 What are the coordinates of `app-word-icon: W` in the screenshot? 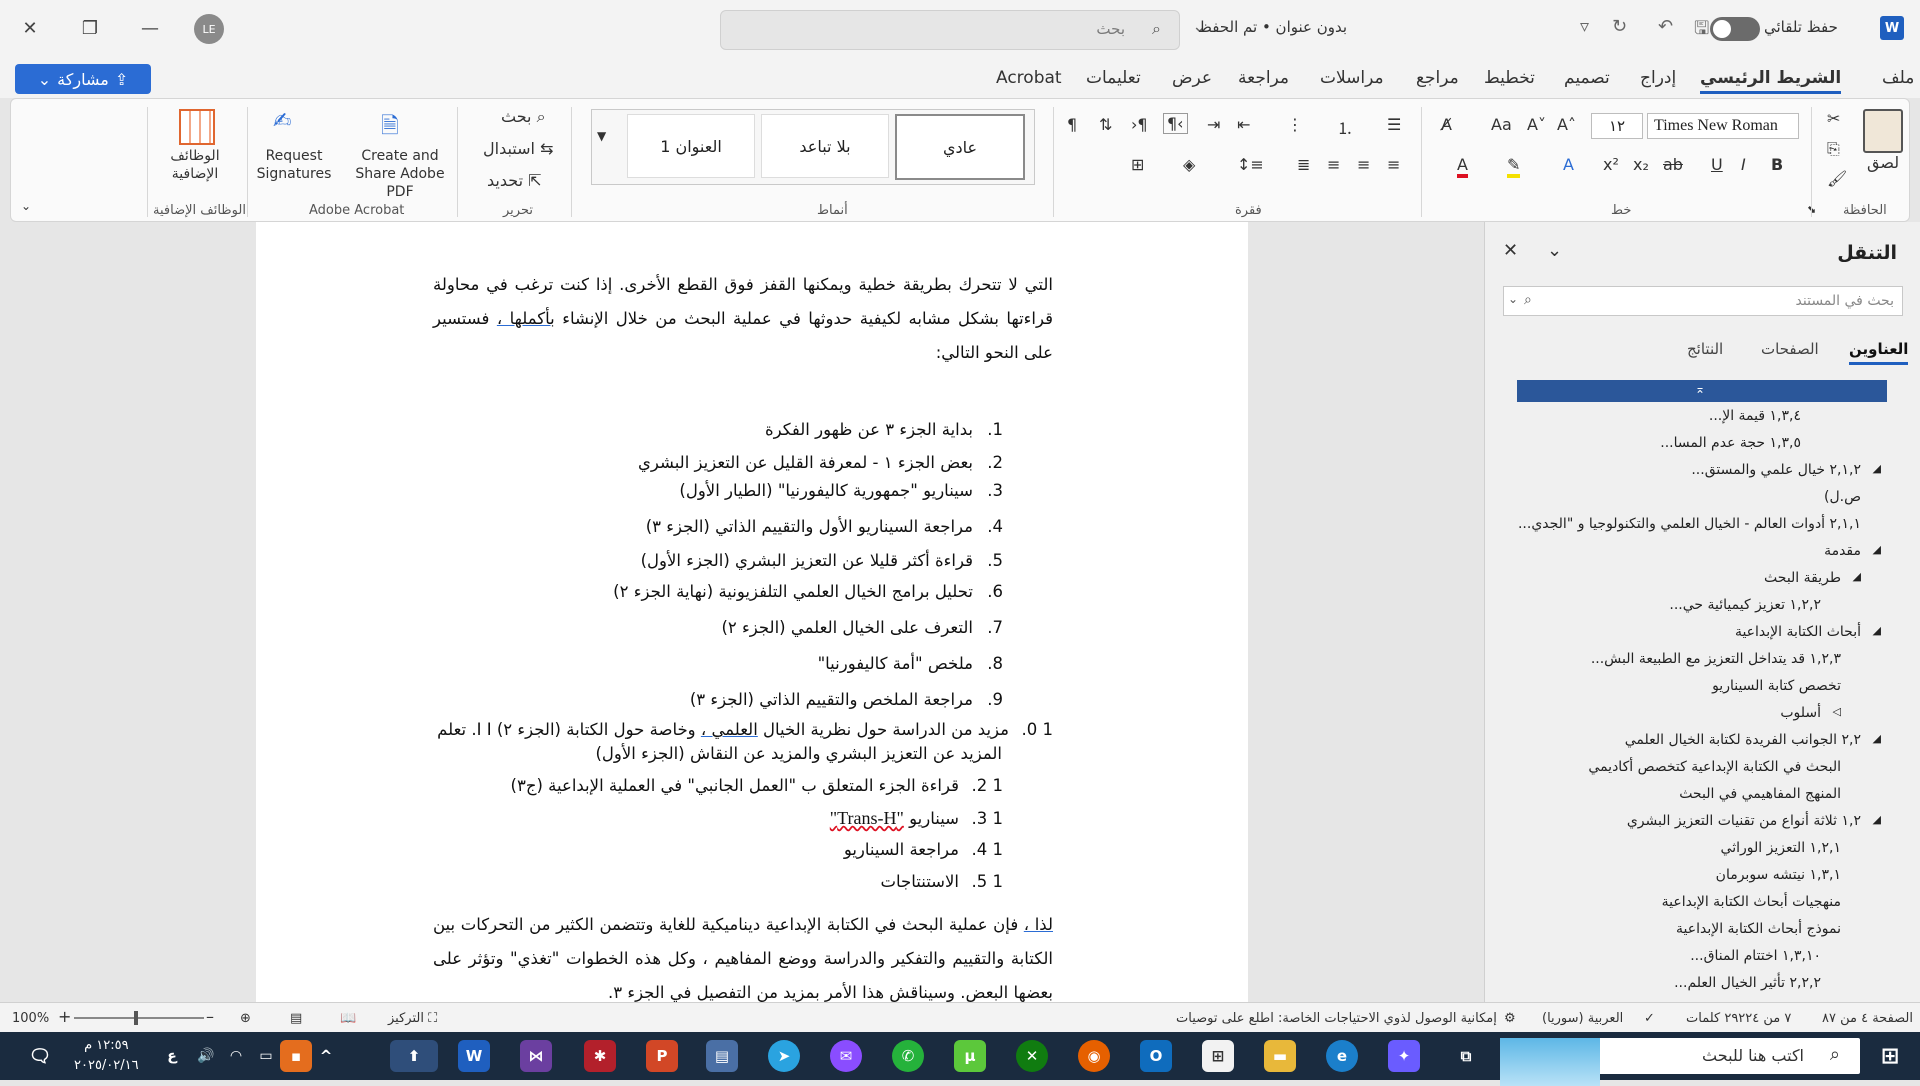 It's located at (474, 1056).